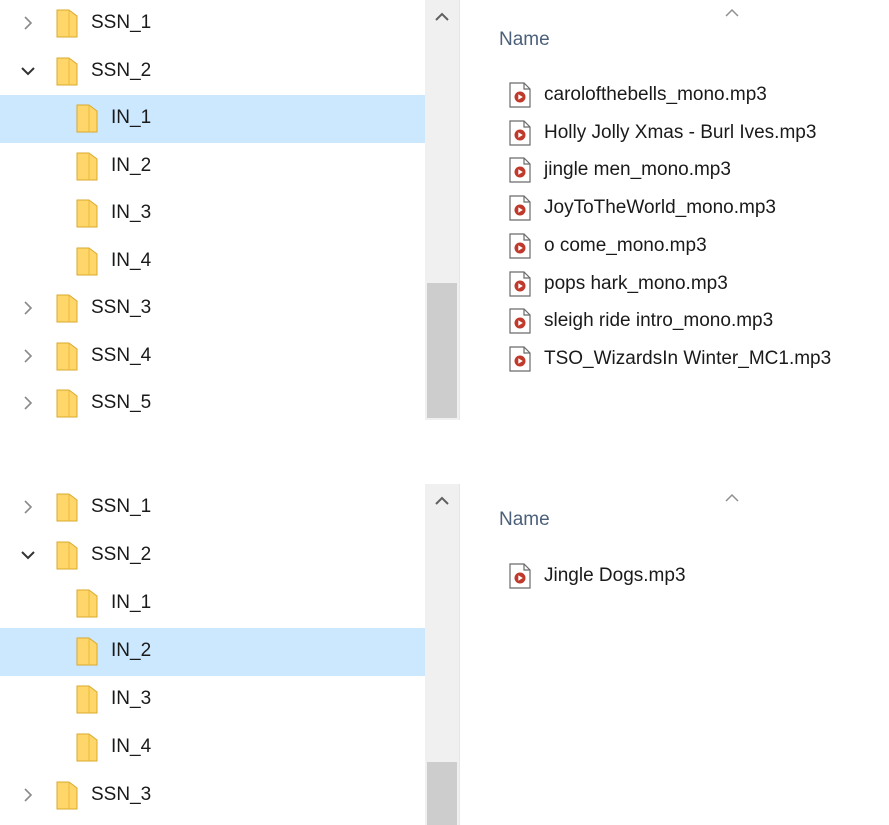  I want to click on file-item: Holly Jolly Xmas - Burl Ives.mp3, so click(694, 134).